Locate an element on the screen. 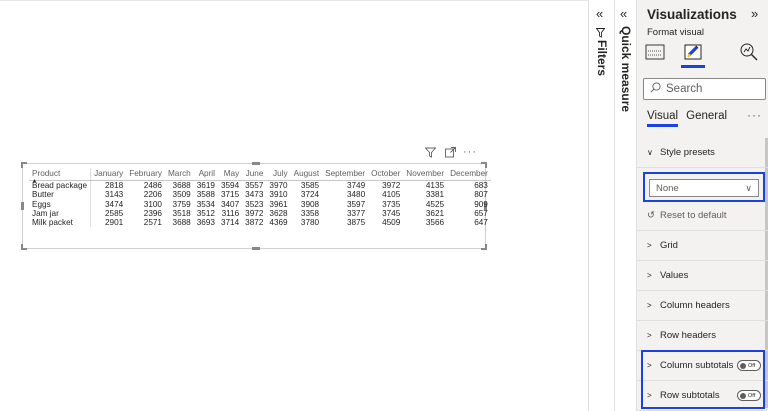 This screenshot has width=768, height=411. value-cell: 3518 is located at coordinates (181, 213).